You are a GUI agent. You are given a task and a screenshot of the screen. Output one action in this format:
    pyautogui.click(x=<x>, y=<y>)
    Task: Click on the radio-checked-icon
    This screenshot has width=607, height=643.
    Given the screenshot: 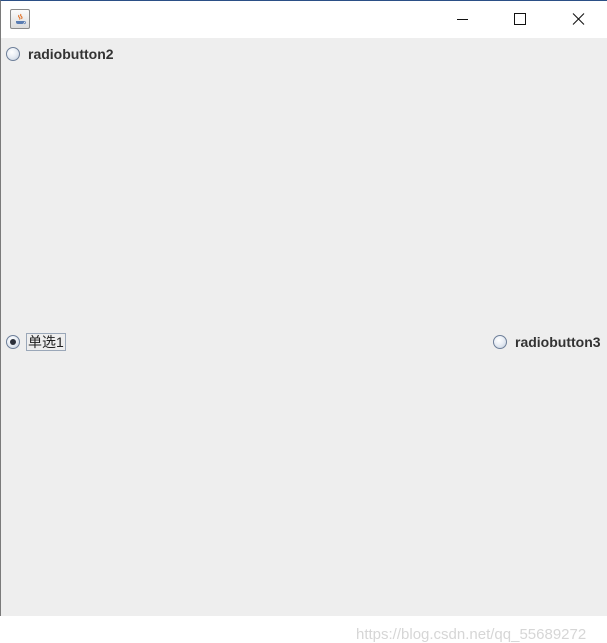 What is the action you would take?
    pyautogui.click(x=13, y=342)
    